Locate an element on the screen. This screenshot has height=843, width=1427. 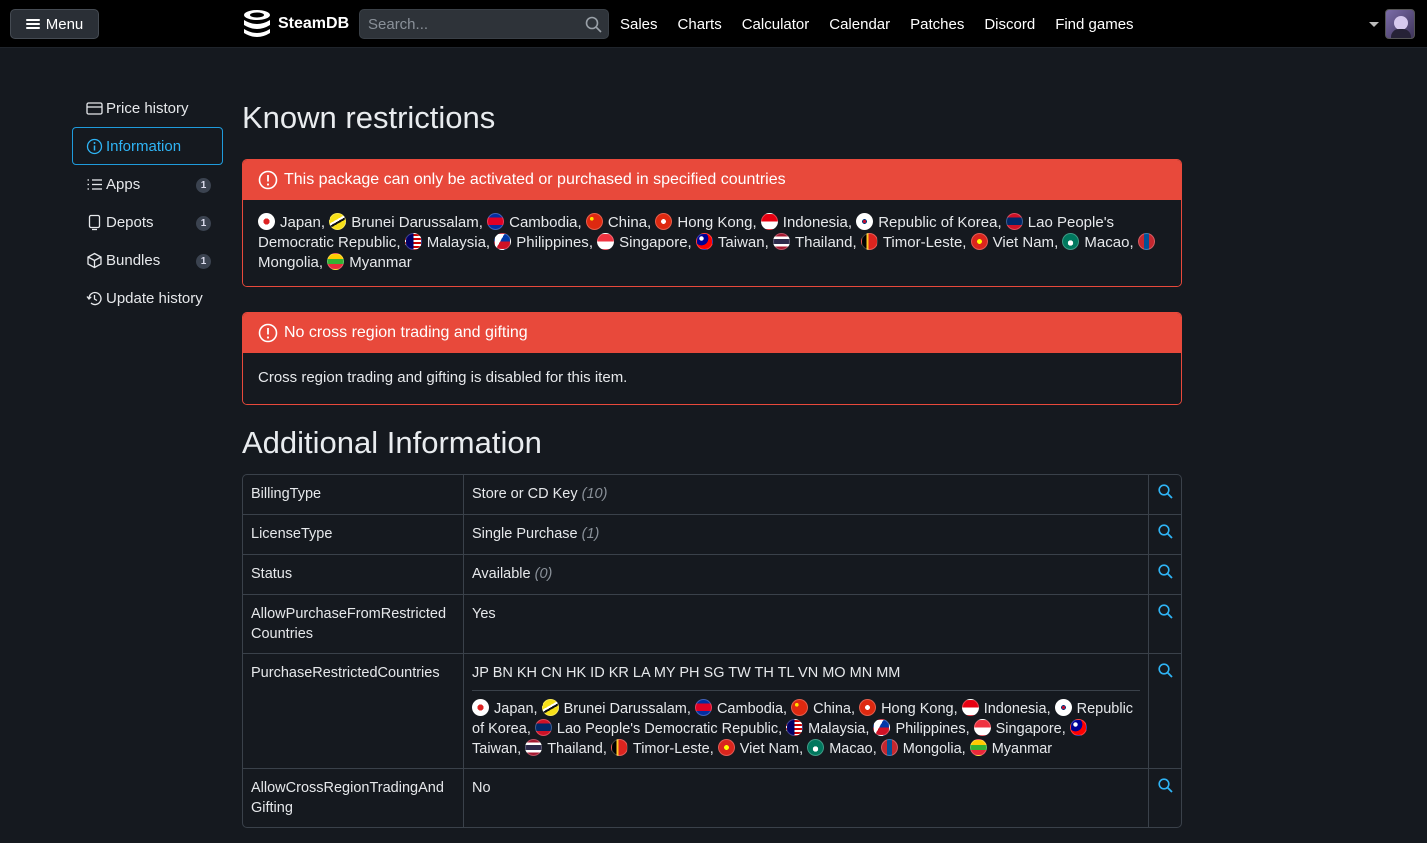
nav-link-charts: Charts is located at coordinates (700, 24).